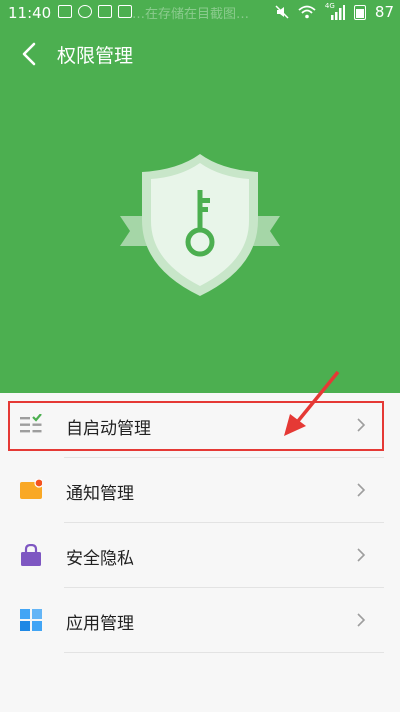 The height and width of the screenshot is (712, 400). What do you see at coordinates (359, 12) in the screenshot?
I see `battery-icon` at bounding box center [359, 12].